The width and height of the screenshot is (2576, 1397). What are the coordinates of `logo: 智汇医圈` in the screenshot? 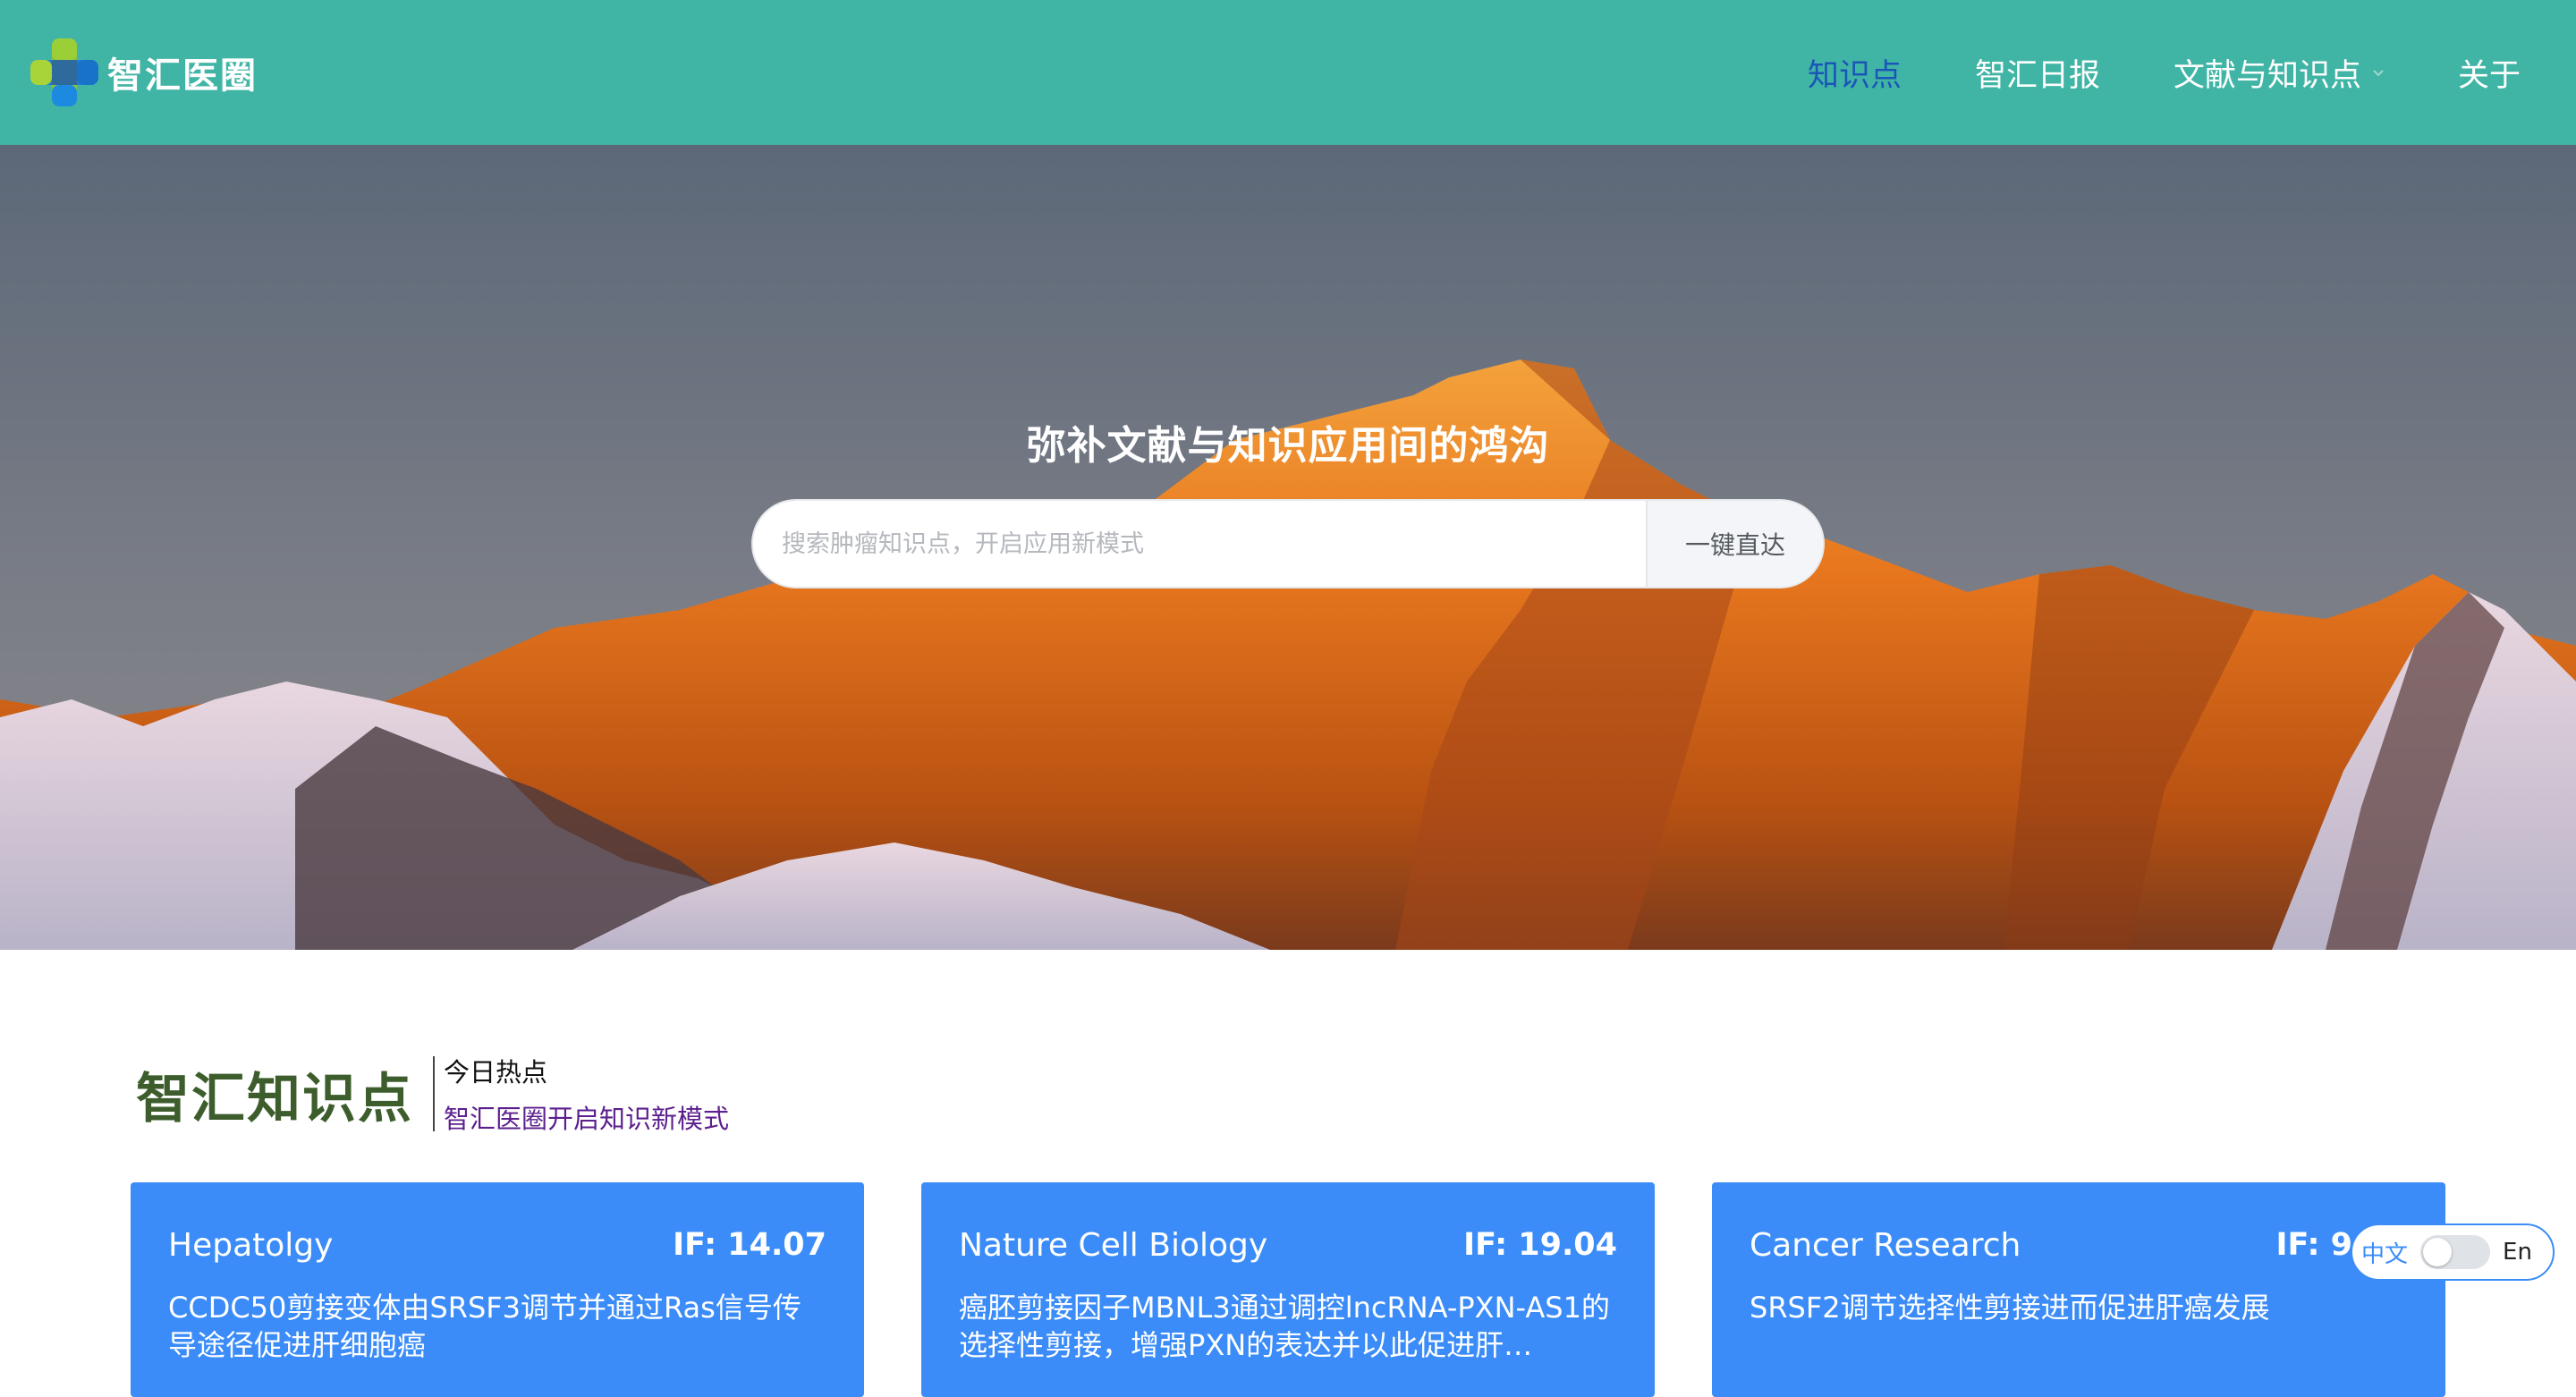 It's located at (142, 72).